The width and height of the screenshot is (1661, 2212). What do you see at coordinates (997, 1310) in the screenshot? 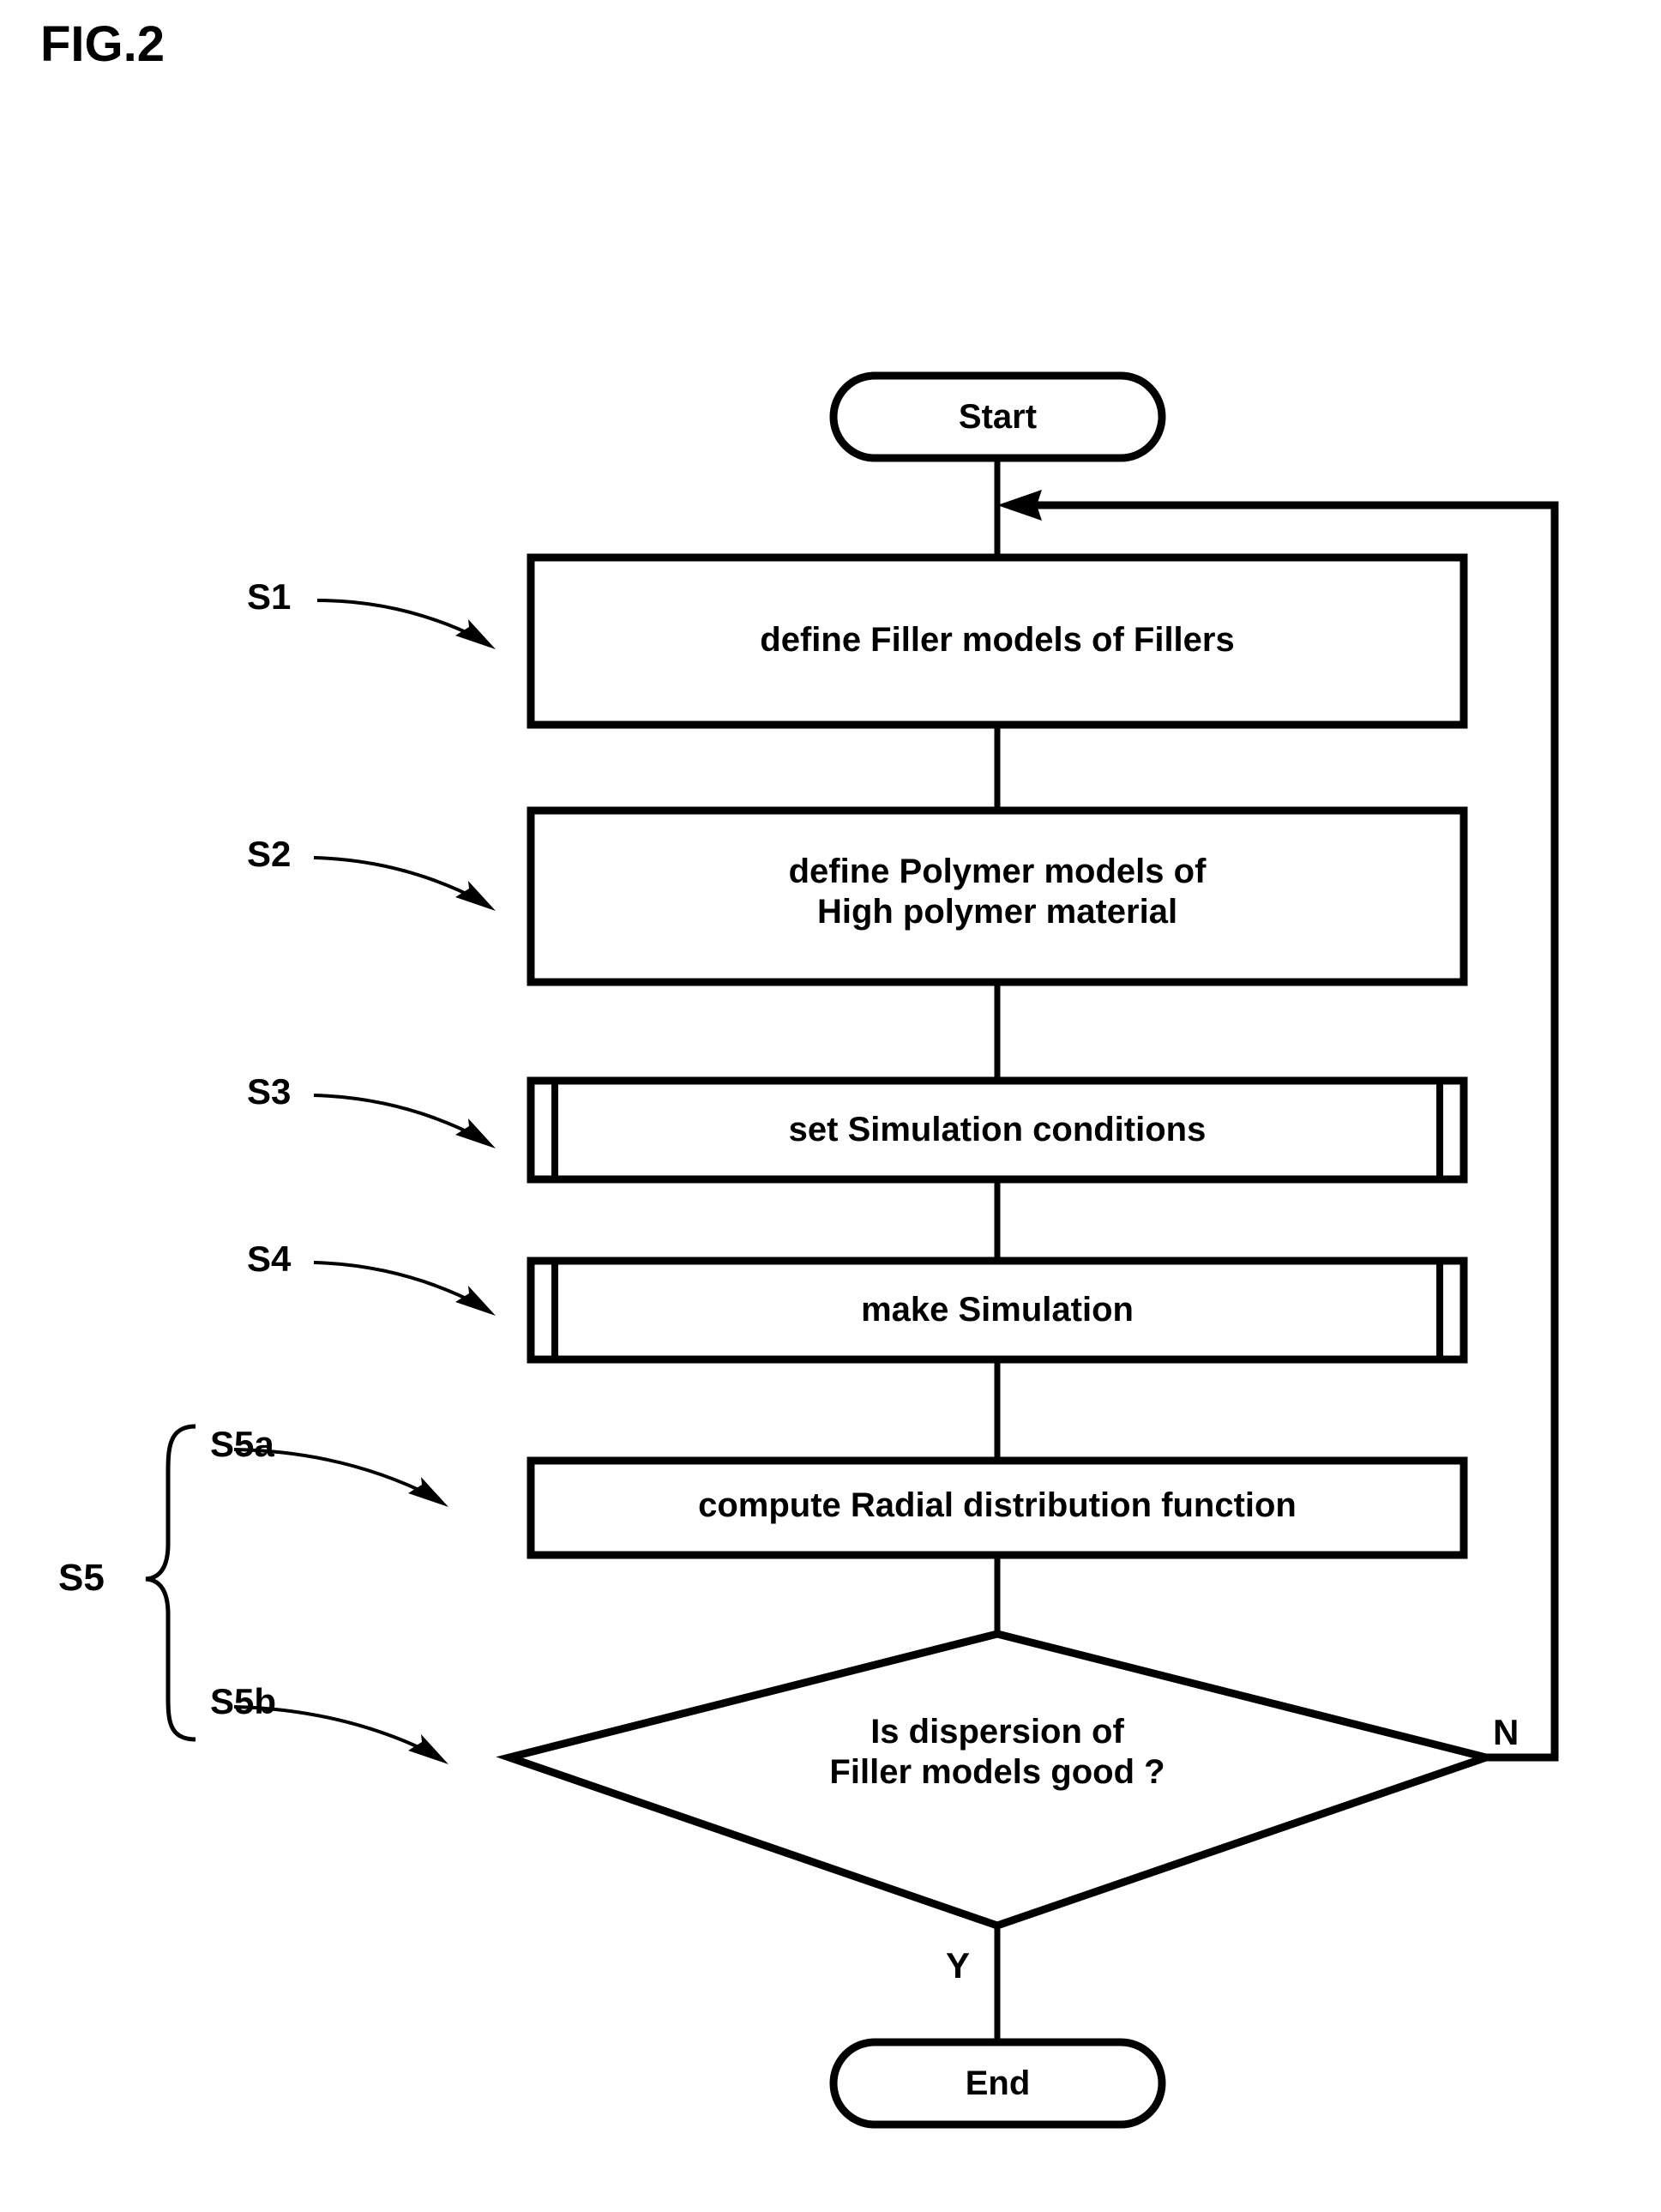
I see `node-s4-box` at bounding box center [997, 1310].